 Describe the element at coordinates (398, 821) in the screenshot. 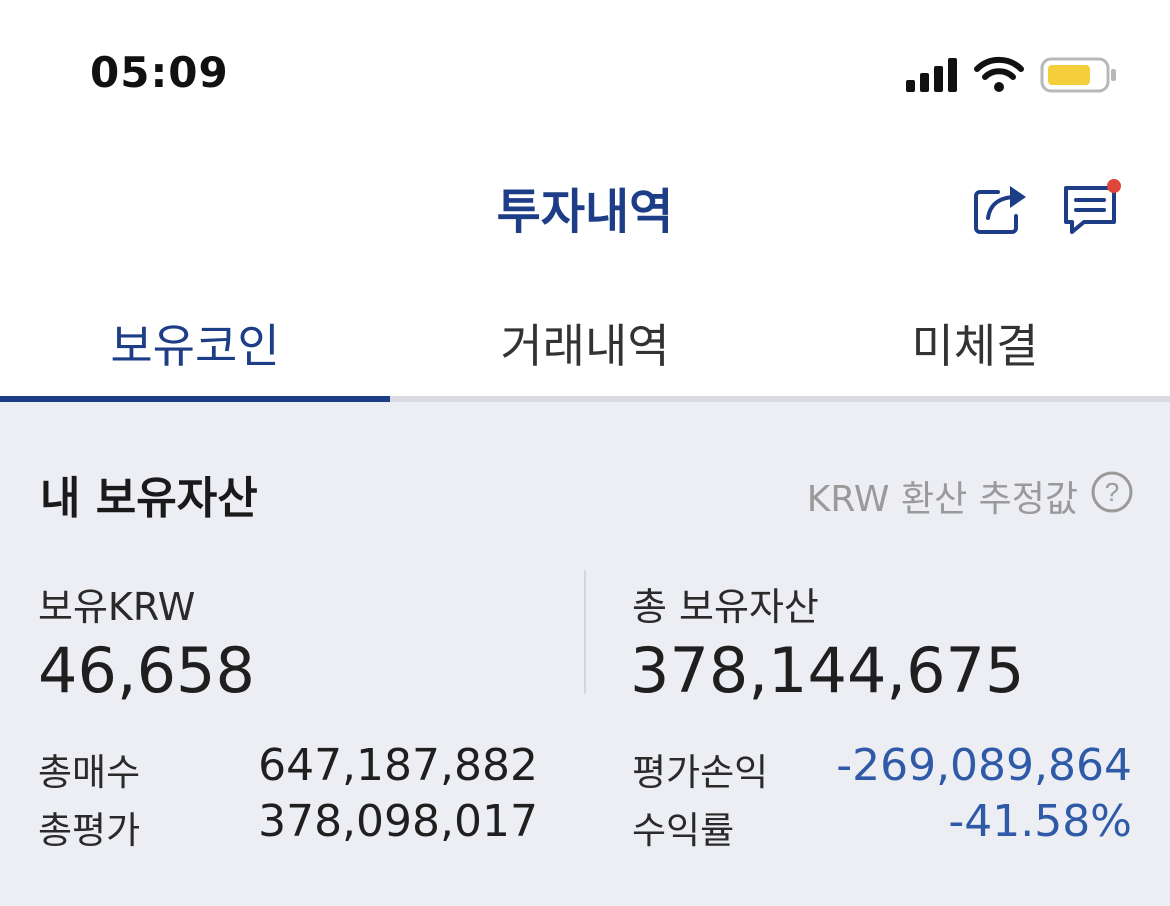

I see `total-eval-value: 378,098,017` at that location.